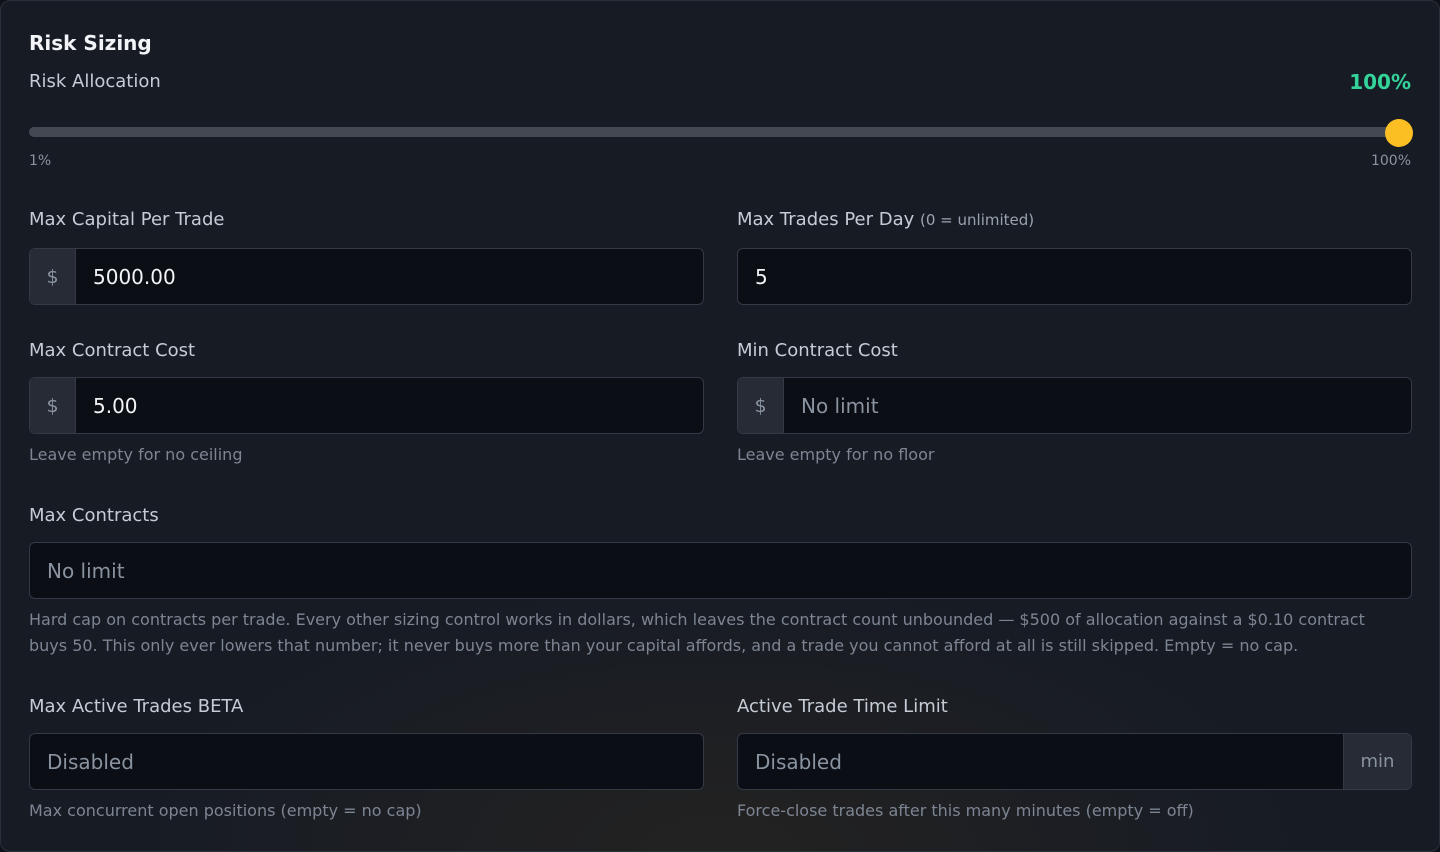  What do you see at coordinates (127, 219) in the screenshot?
I see `max-capital-per-trade-label: Max Capital Per Trade` at bounding box center [127, 219].